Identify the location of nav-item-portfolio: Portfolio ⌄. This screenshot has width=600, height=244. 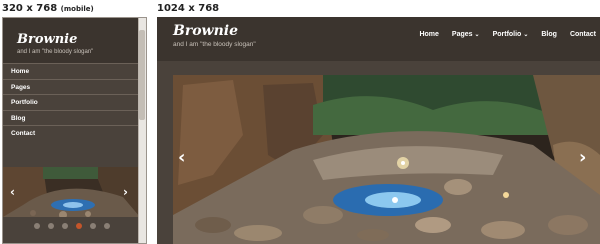
(511, 34).